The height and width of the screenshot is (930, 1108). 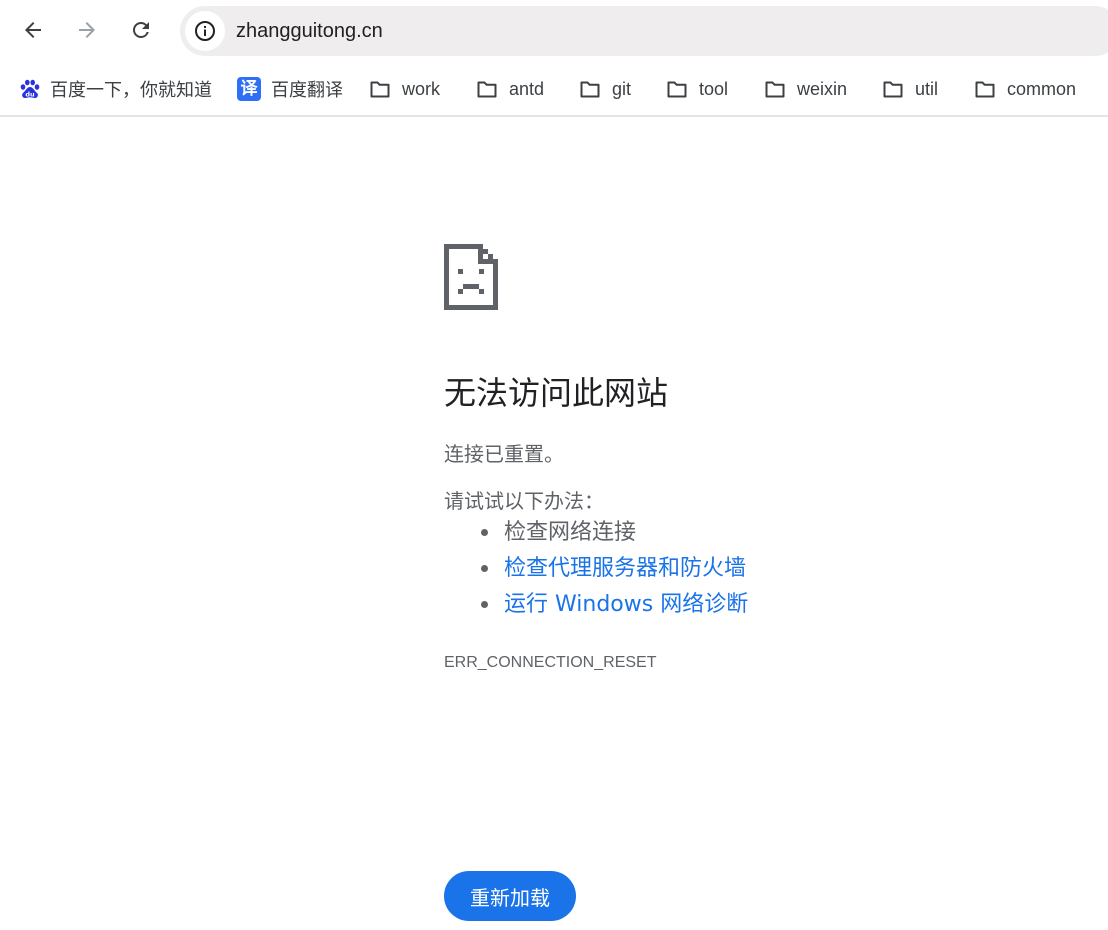 What do you see at coordinates (644, 31) in the screenshot?
I see `address-bar: zhangguitong.cn` at bounding box center [644, 31].